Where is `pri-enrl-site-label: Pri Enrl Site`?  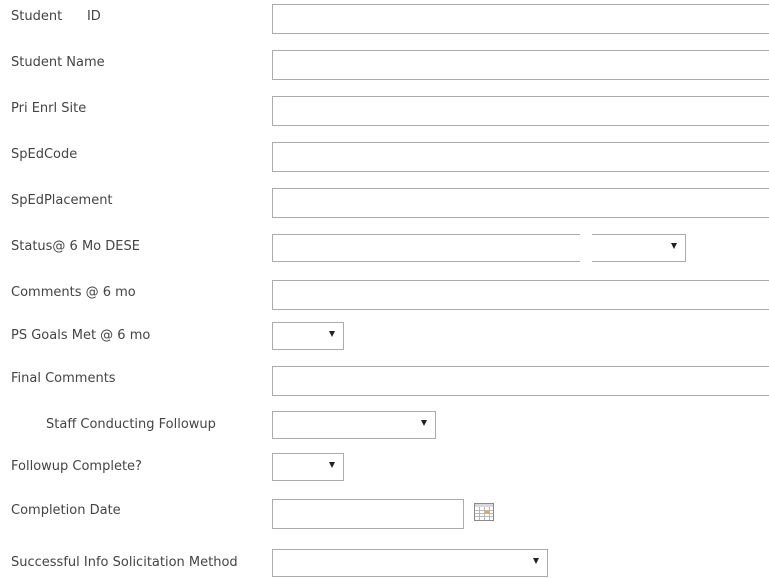 pri-enrl-site-label: Pri Enrl Site is located at coordinates (49, 108).